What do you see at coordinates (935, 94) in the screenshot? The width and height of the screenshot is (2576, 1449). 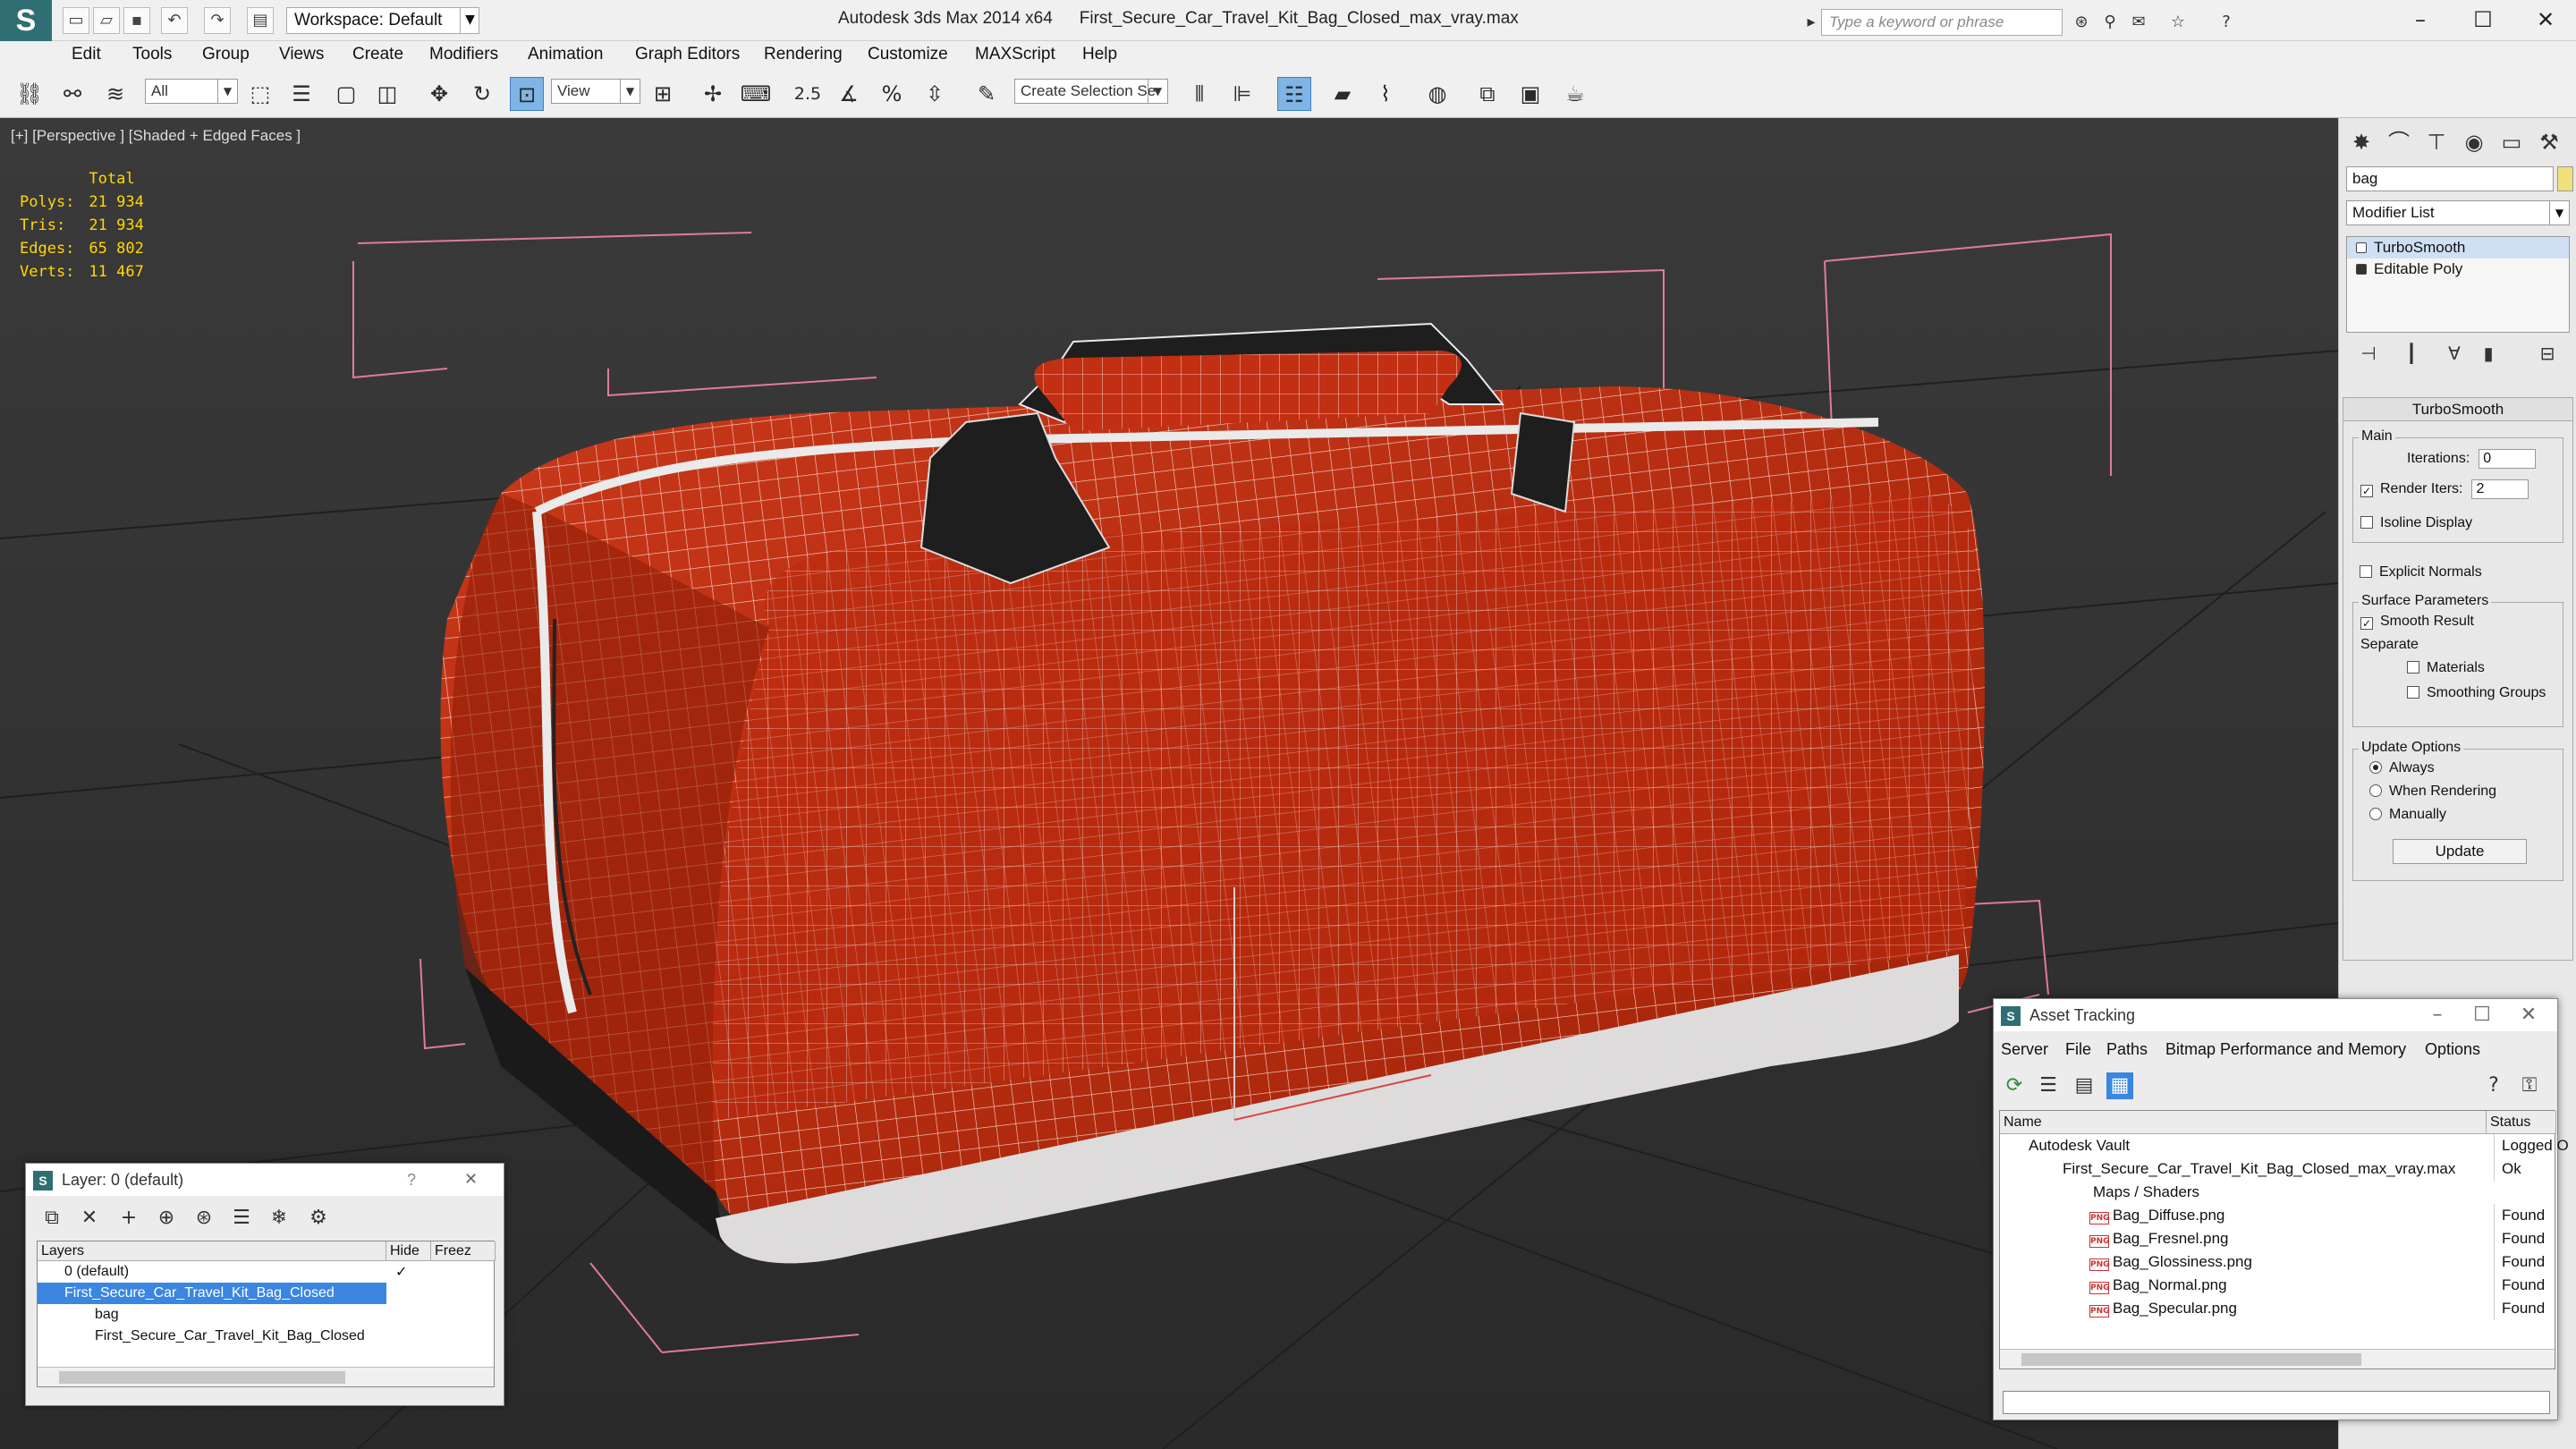 I see `spinner-snap-icon: ⇳` at bounding box center [935, 94].